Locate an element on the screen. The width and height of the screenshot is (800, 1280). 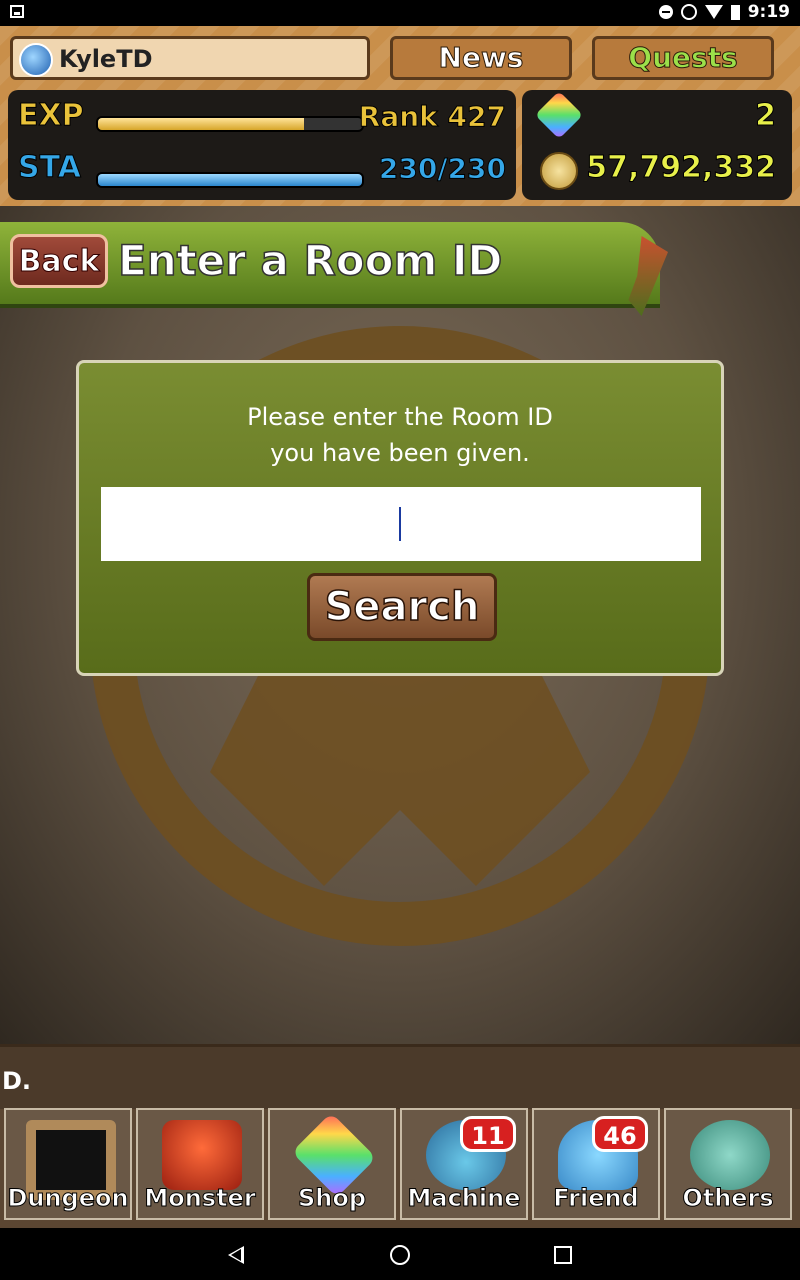
rank-text: Rank 427 is located at coordinates (432, 117).